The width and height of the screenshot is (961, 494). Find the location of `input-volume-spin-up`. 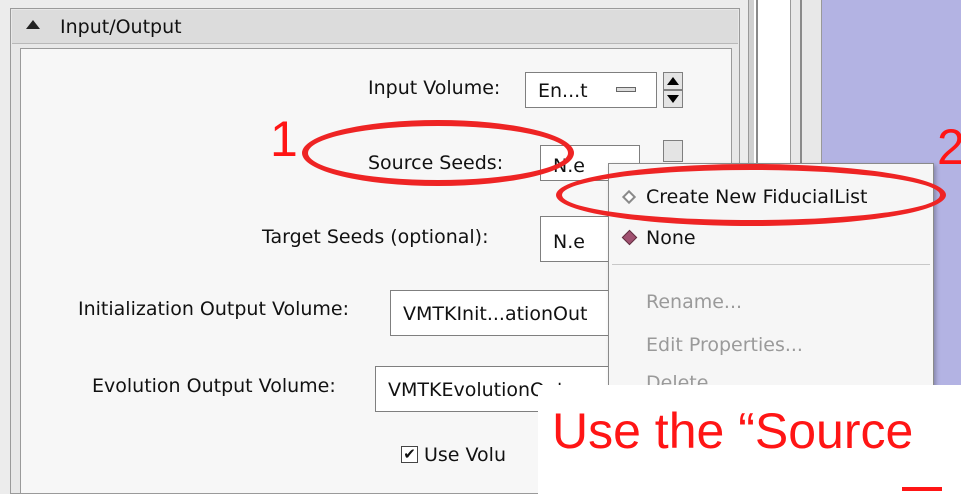

input-volume-spin-up is located at coordinates (673, 81).